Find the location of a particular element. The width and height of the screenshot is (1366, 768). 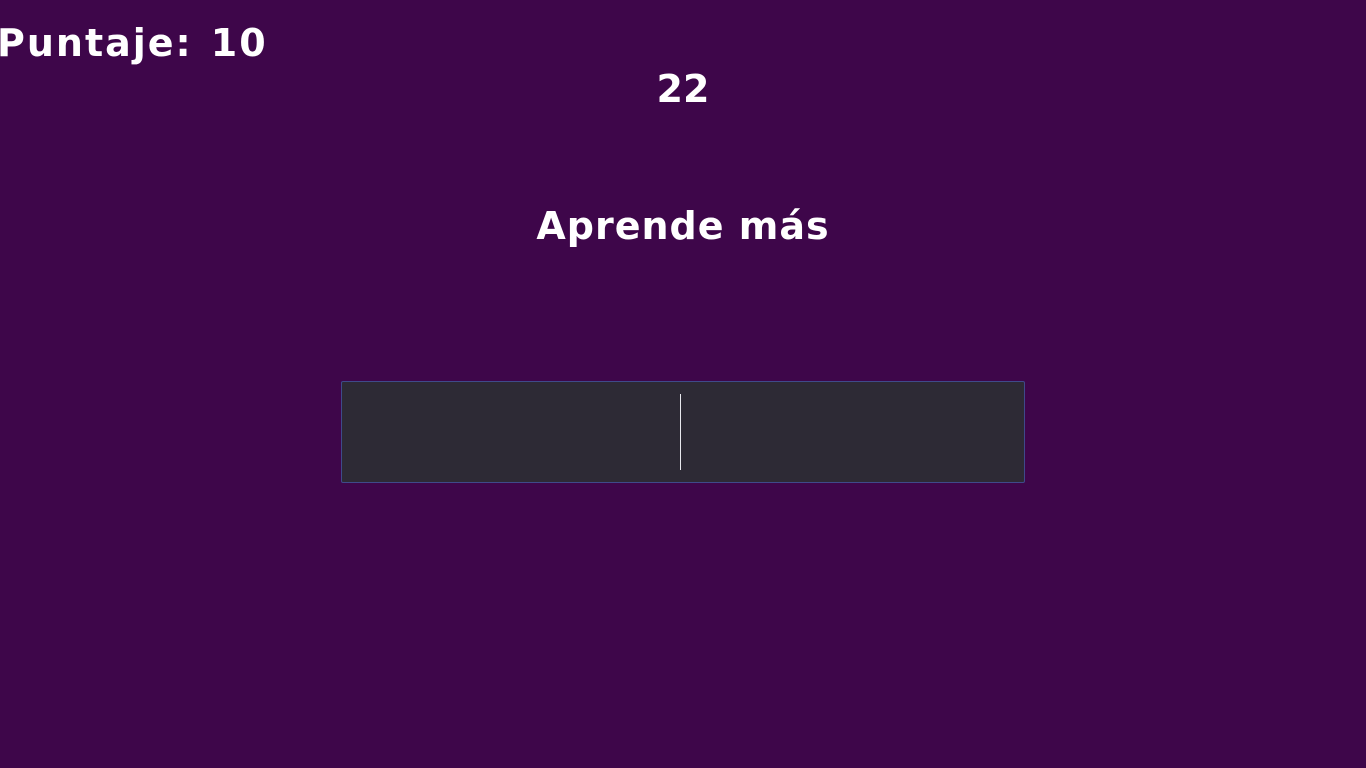

word-prompt: Aprende más is located at coordinates (683, 226).